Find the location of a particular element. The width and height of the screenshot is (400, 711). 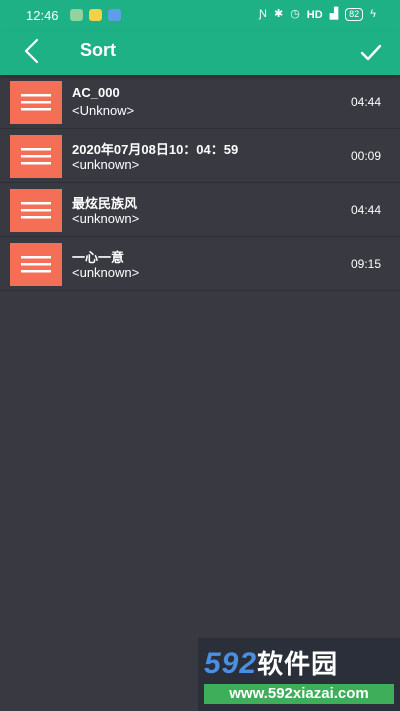

song-title: 2020年07月08日10：04：59 is located at coordinates (155, 149).